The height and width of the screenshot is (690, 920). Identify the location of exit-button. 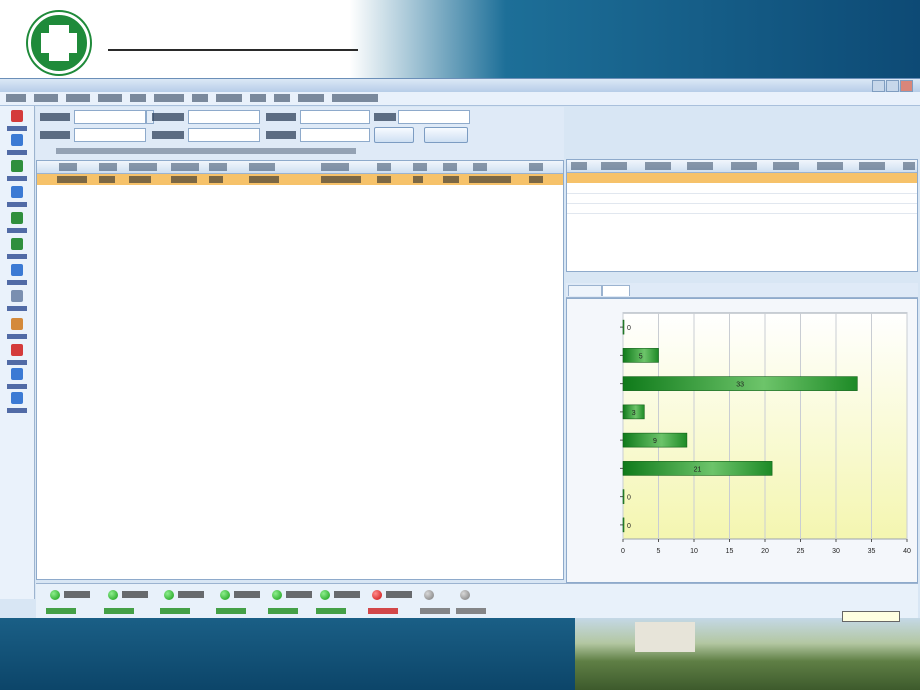
(446, 135).